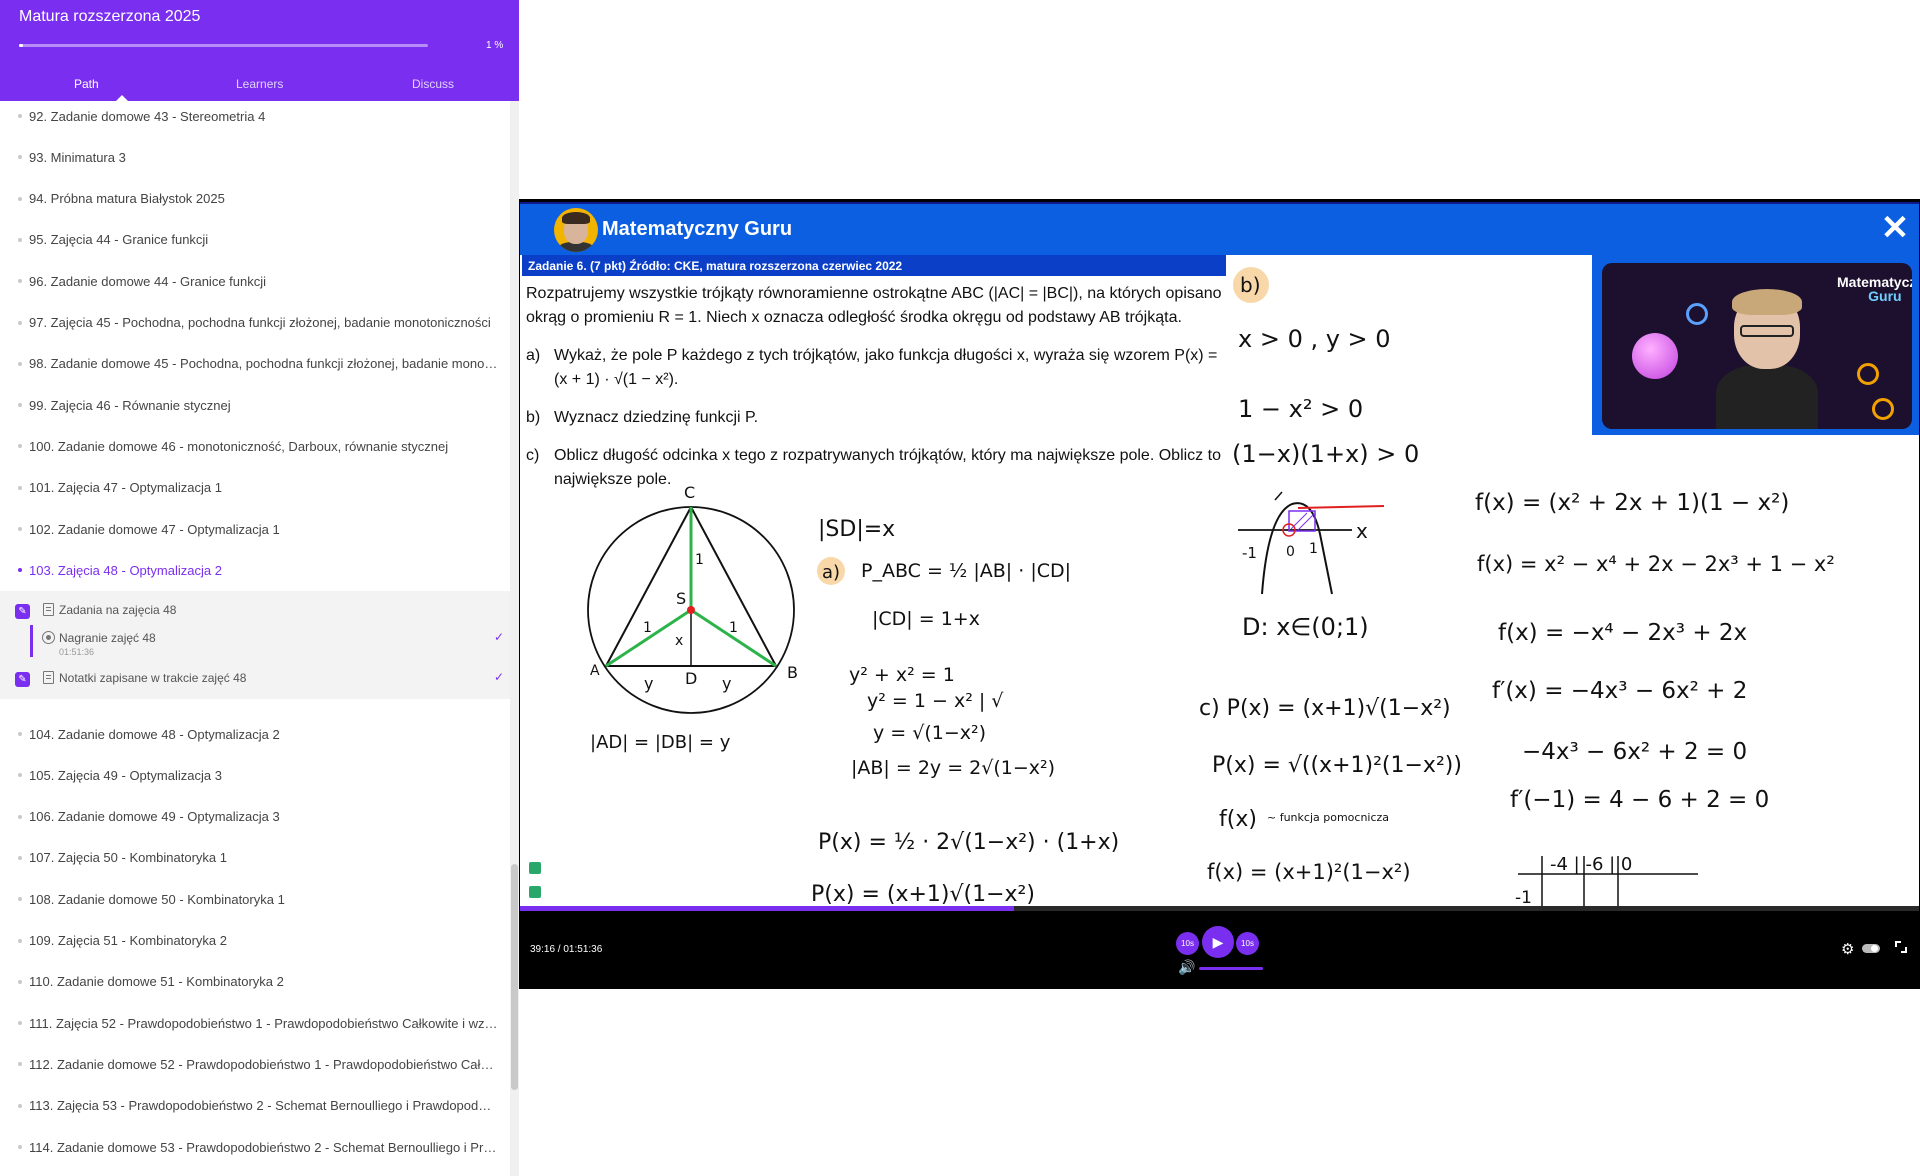  Describe the element at coordinates (1847, 949) in the screenshot. I see `gear-icon: ⚙` at that location.